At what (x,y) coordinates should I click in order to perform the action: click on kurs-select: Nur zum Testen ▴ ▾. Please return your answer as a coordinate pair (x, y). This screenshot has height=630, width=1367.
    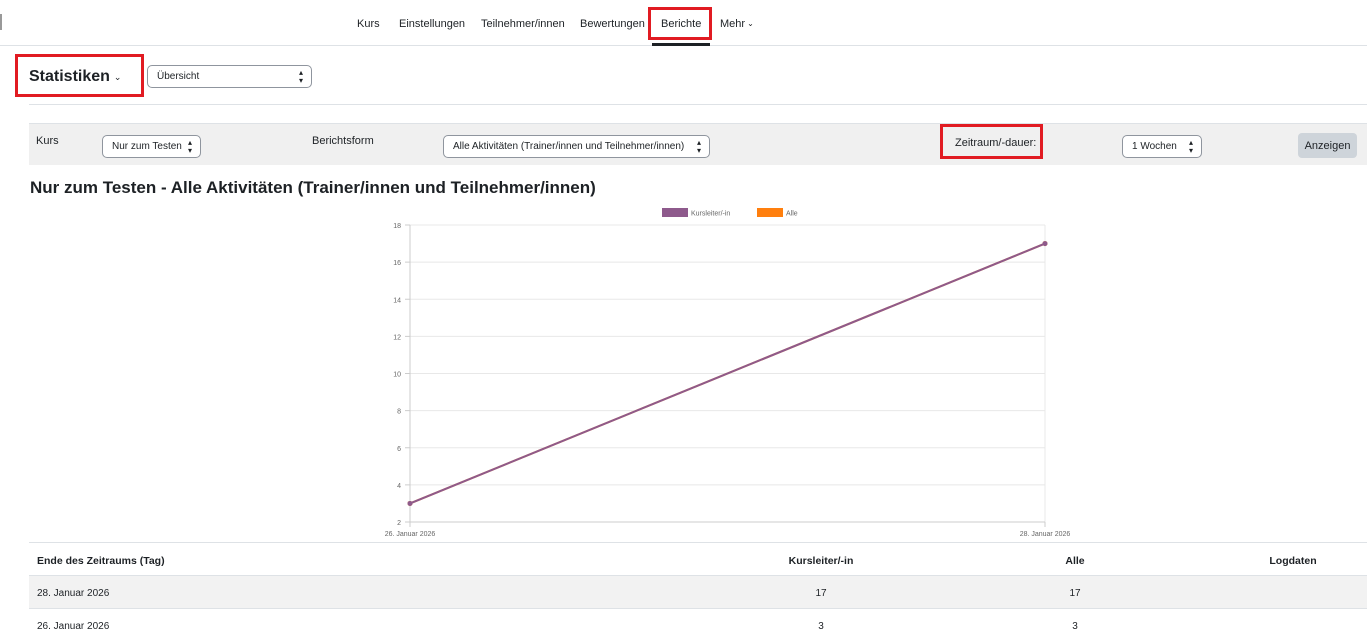
    Looking at the image, I should click on (151, 146).